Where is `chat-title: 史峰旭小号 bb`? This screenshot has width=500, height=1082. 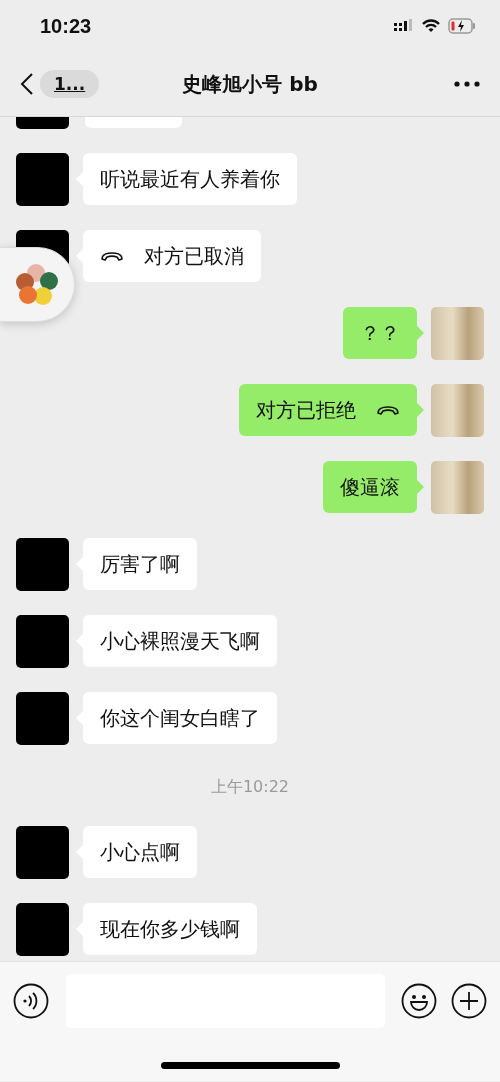
chat-title: 史峰旭小号 bb is located at coordinates (250, 83).